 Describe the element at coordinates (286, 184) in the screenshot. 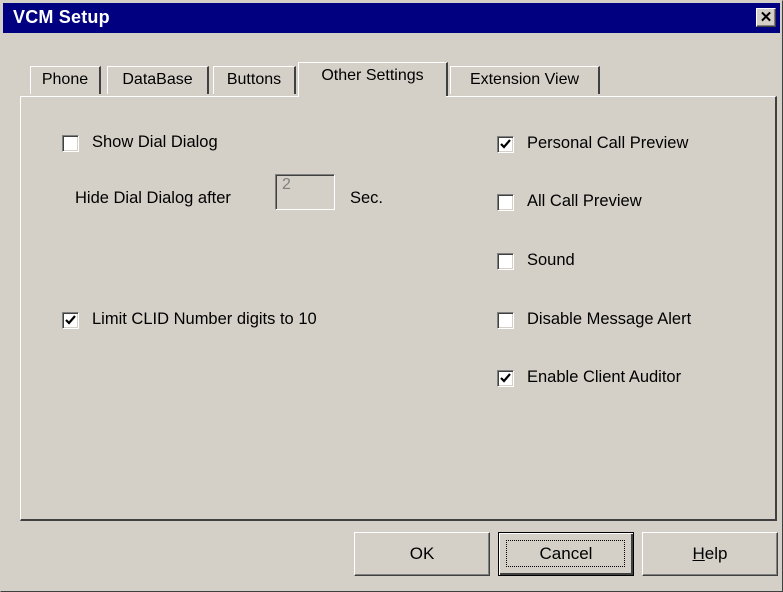

I see `hide-dial-seconds-value: 2` at that location.